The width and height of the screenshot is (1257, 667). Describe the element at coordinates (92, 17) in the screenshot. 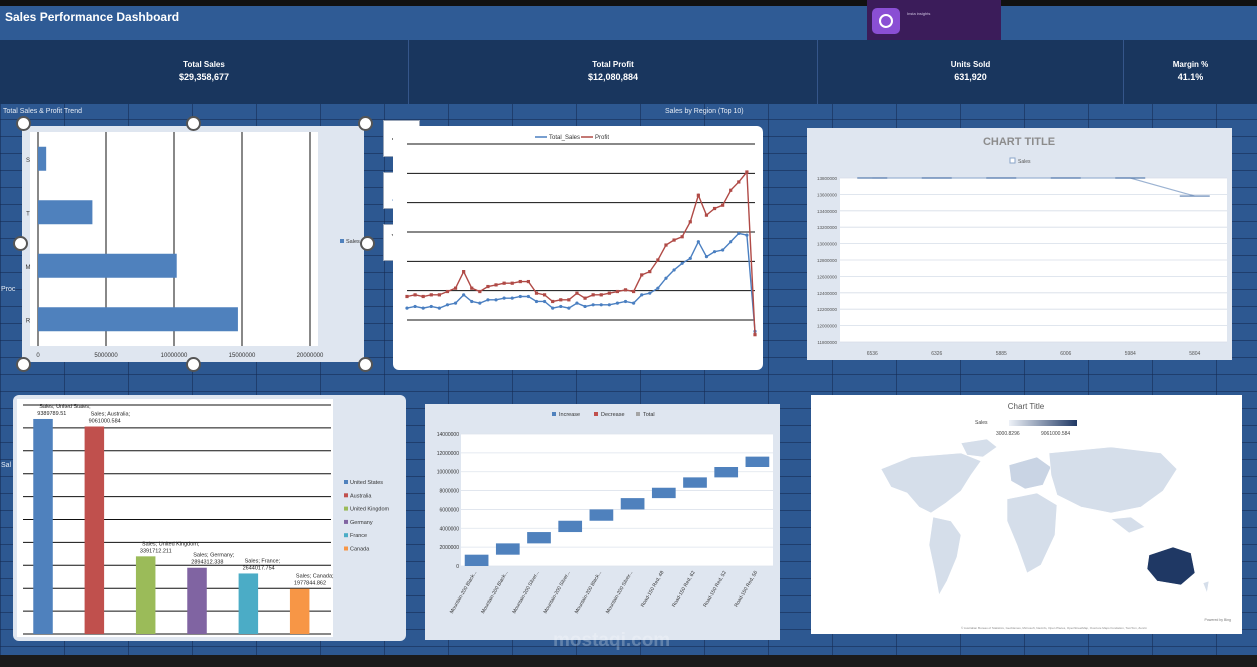

I see `dashboard-title: Sales Performance Dashboard` at that location.